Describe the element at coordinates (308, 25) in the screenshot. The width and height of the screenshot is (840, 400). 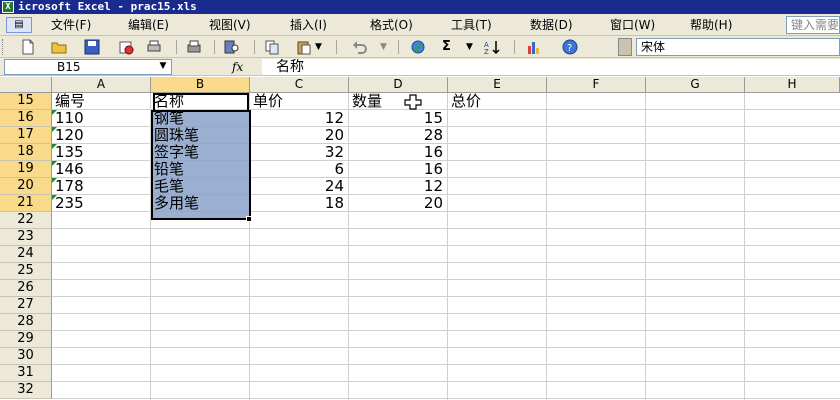
I see `menu-insert: 插入(I)` at that location.